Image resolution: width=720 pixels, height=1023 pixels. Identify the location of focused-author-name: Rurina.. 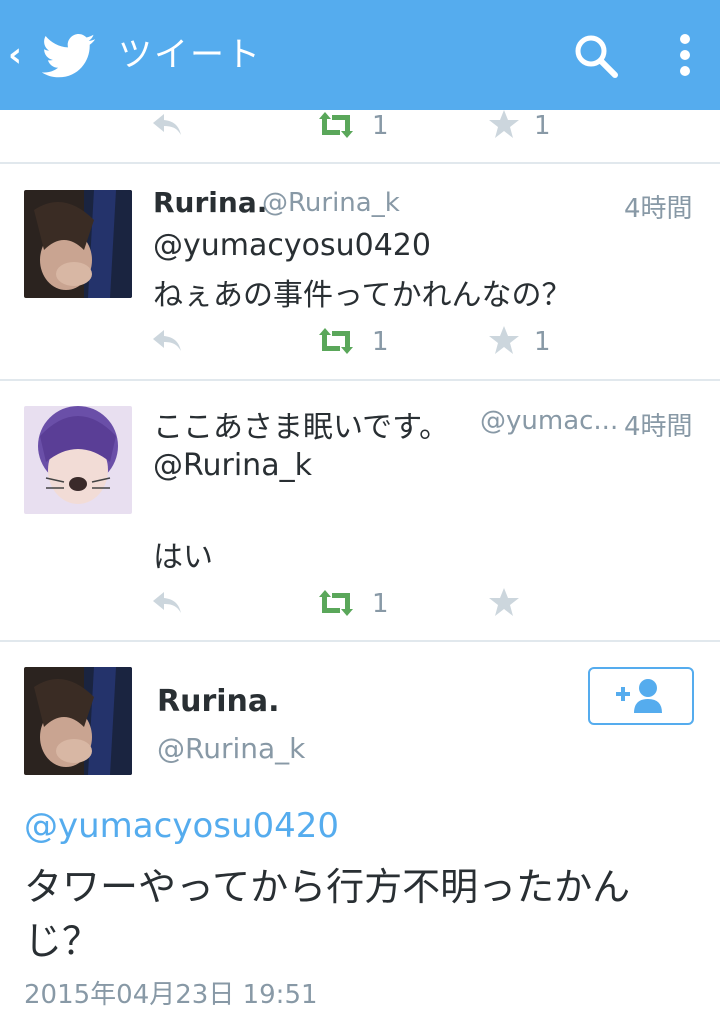
(218, 701).